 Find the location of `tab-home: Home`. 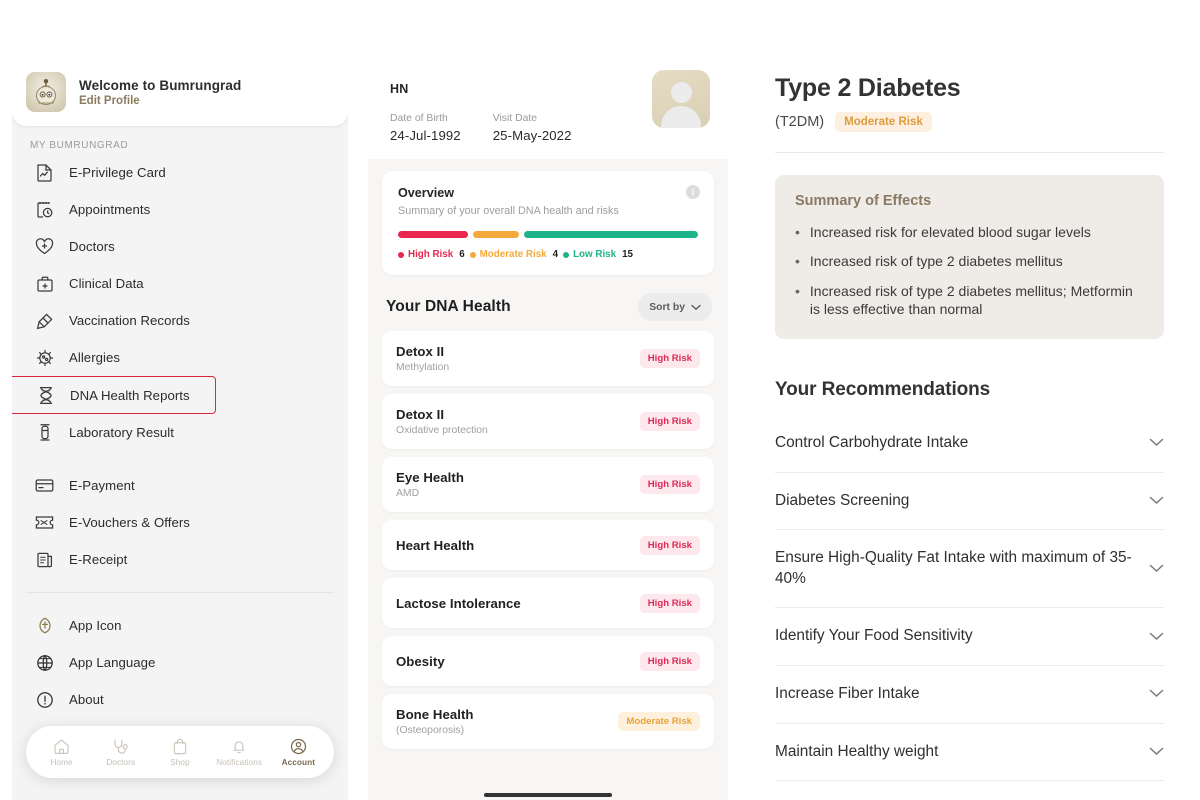

tab-home: Home is located at coordinates (62, 752).